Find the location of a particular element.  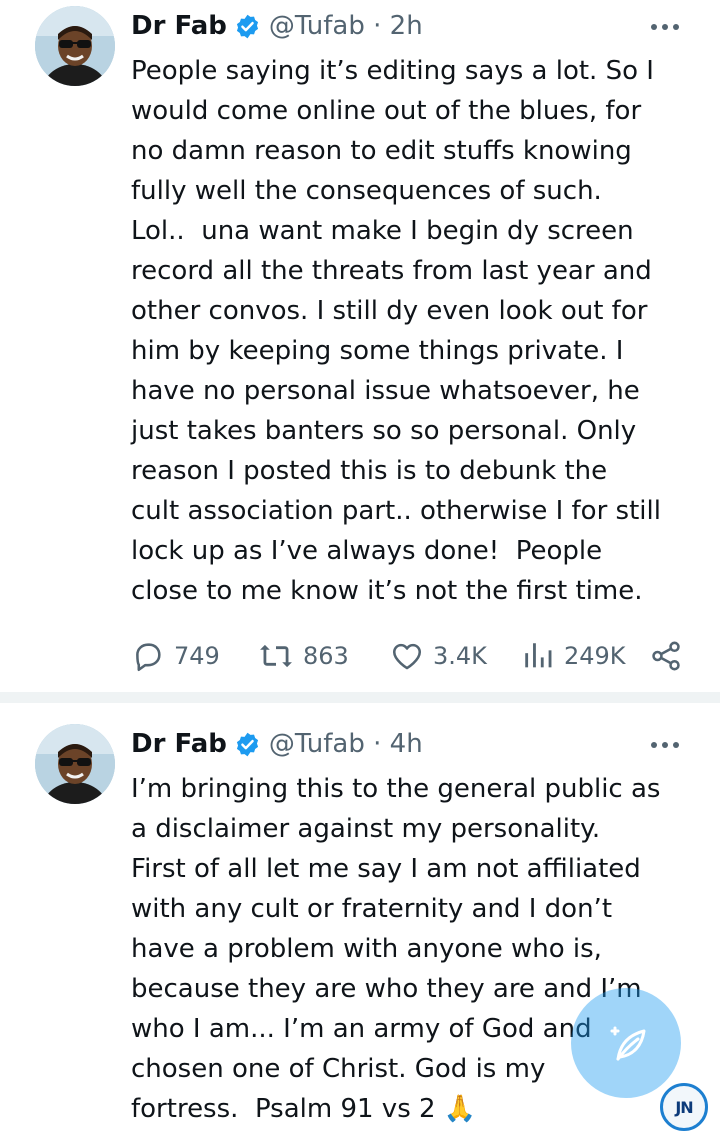

repost-count: 863 is located at coordinates (326, 656).